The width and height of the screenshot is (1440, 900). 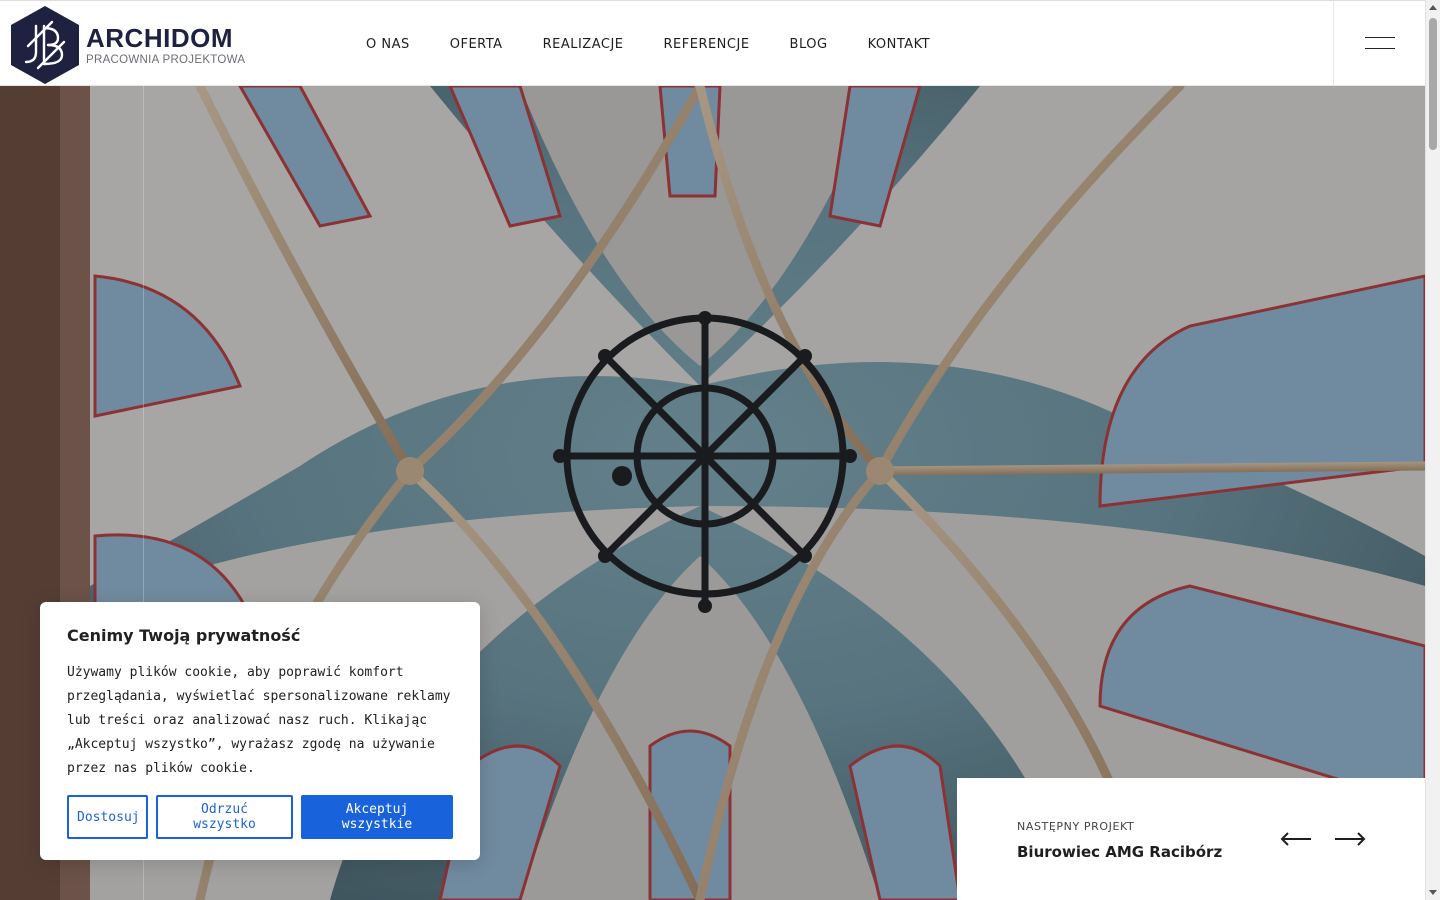 I want to click on scroll-up-icon, so click(x=1433, y=7).